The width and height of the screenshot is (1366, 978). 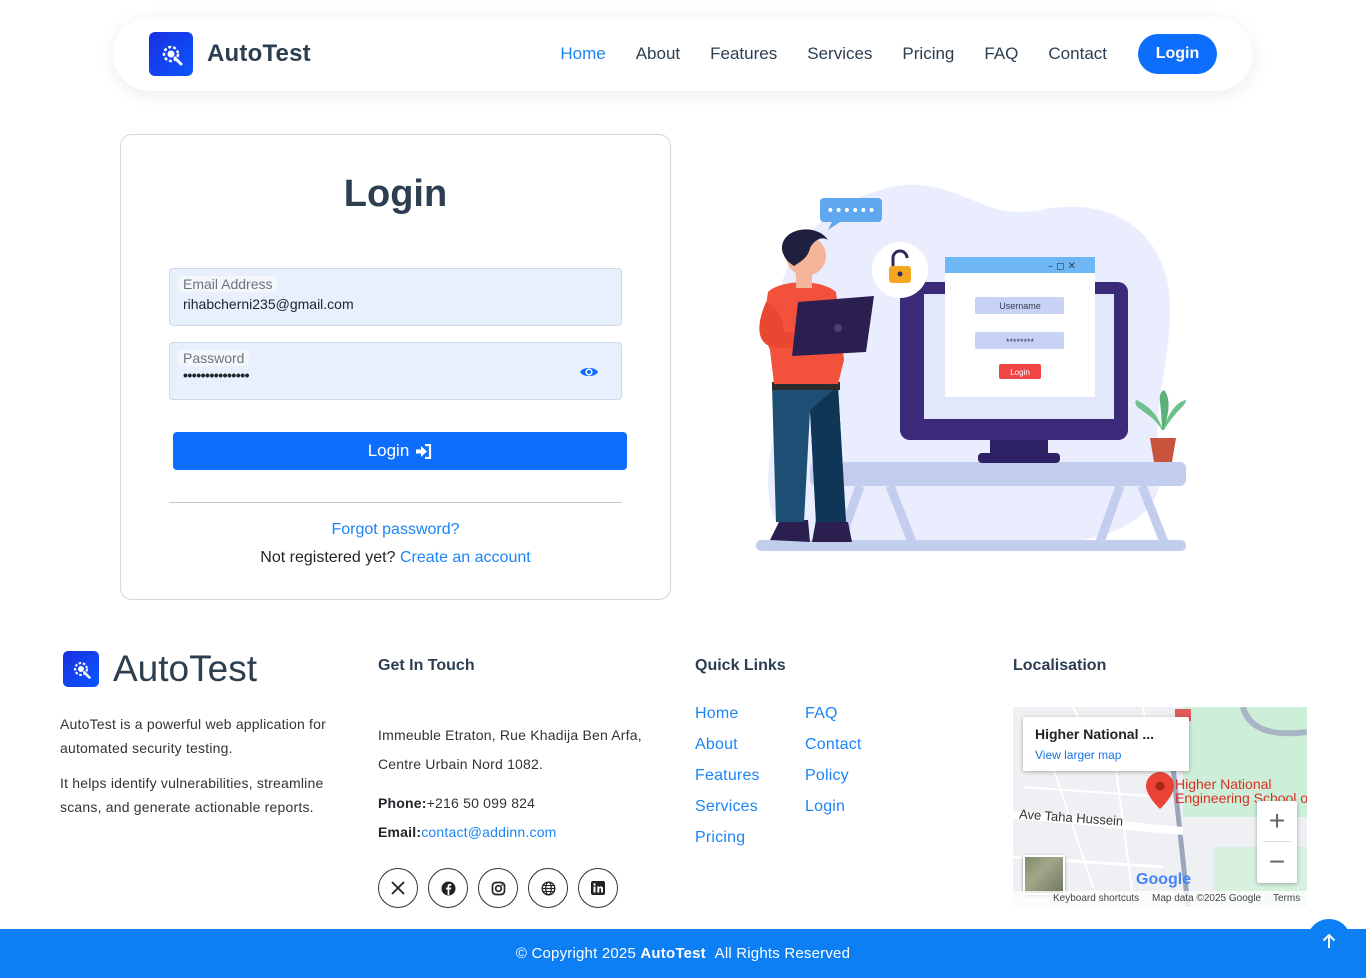 What do you see at coordinates (481, 803) in the screenshot?
I see `phone-value: +216 50 099 824` at bounding box center [481, 803].